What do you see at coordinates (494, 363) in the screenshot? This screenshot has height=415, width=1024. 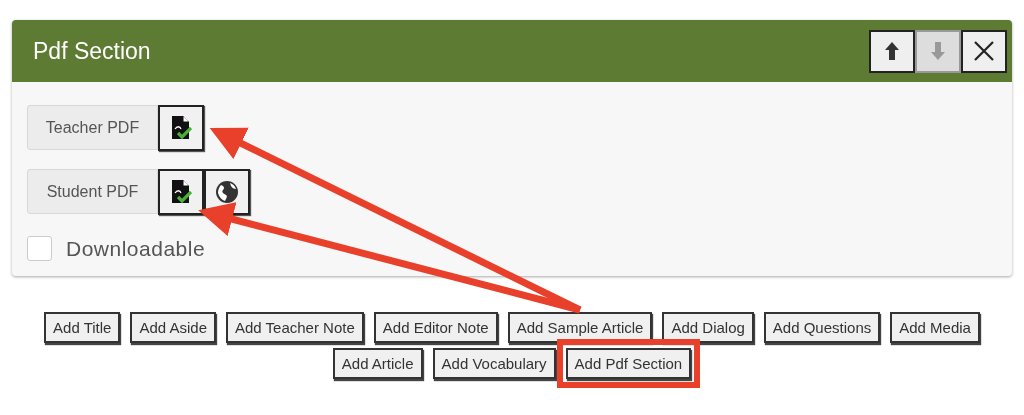 I see `add-button: Add Vocabulary` at bounding box center [494, 363].